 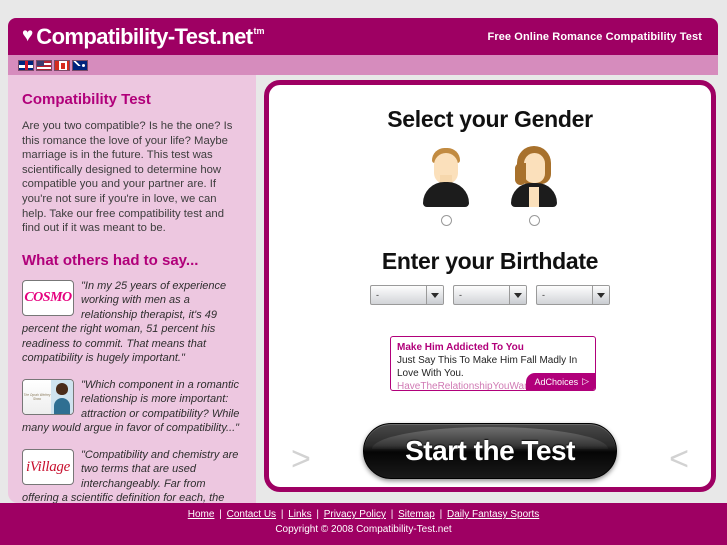 I want to click on gender-selector, so click(x=490, y=184).